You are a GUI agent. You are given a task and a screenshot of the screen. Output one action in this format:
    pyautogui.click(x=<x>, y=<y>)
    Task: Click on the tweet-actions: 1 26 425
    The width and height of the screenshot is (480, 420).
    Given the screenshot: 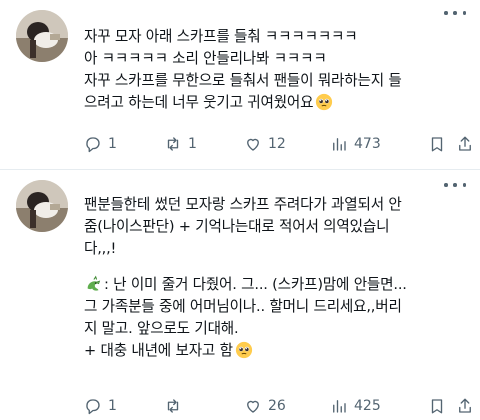 What is the action you would take?
    pyautogui.click(x=282, y=406)
    